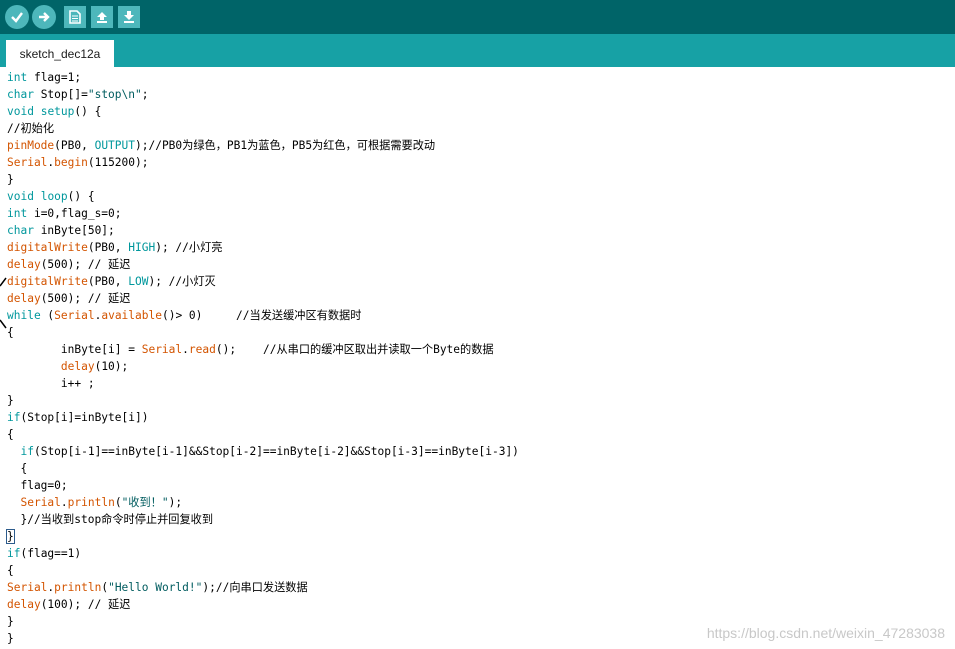  I want to click on new-button, so click(75, 17).